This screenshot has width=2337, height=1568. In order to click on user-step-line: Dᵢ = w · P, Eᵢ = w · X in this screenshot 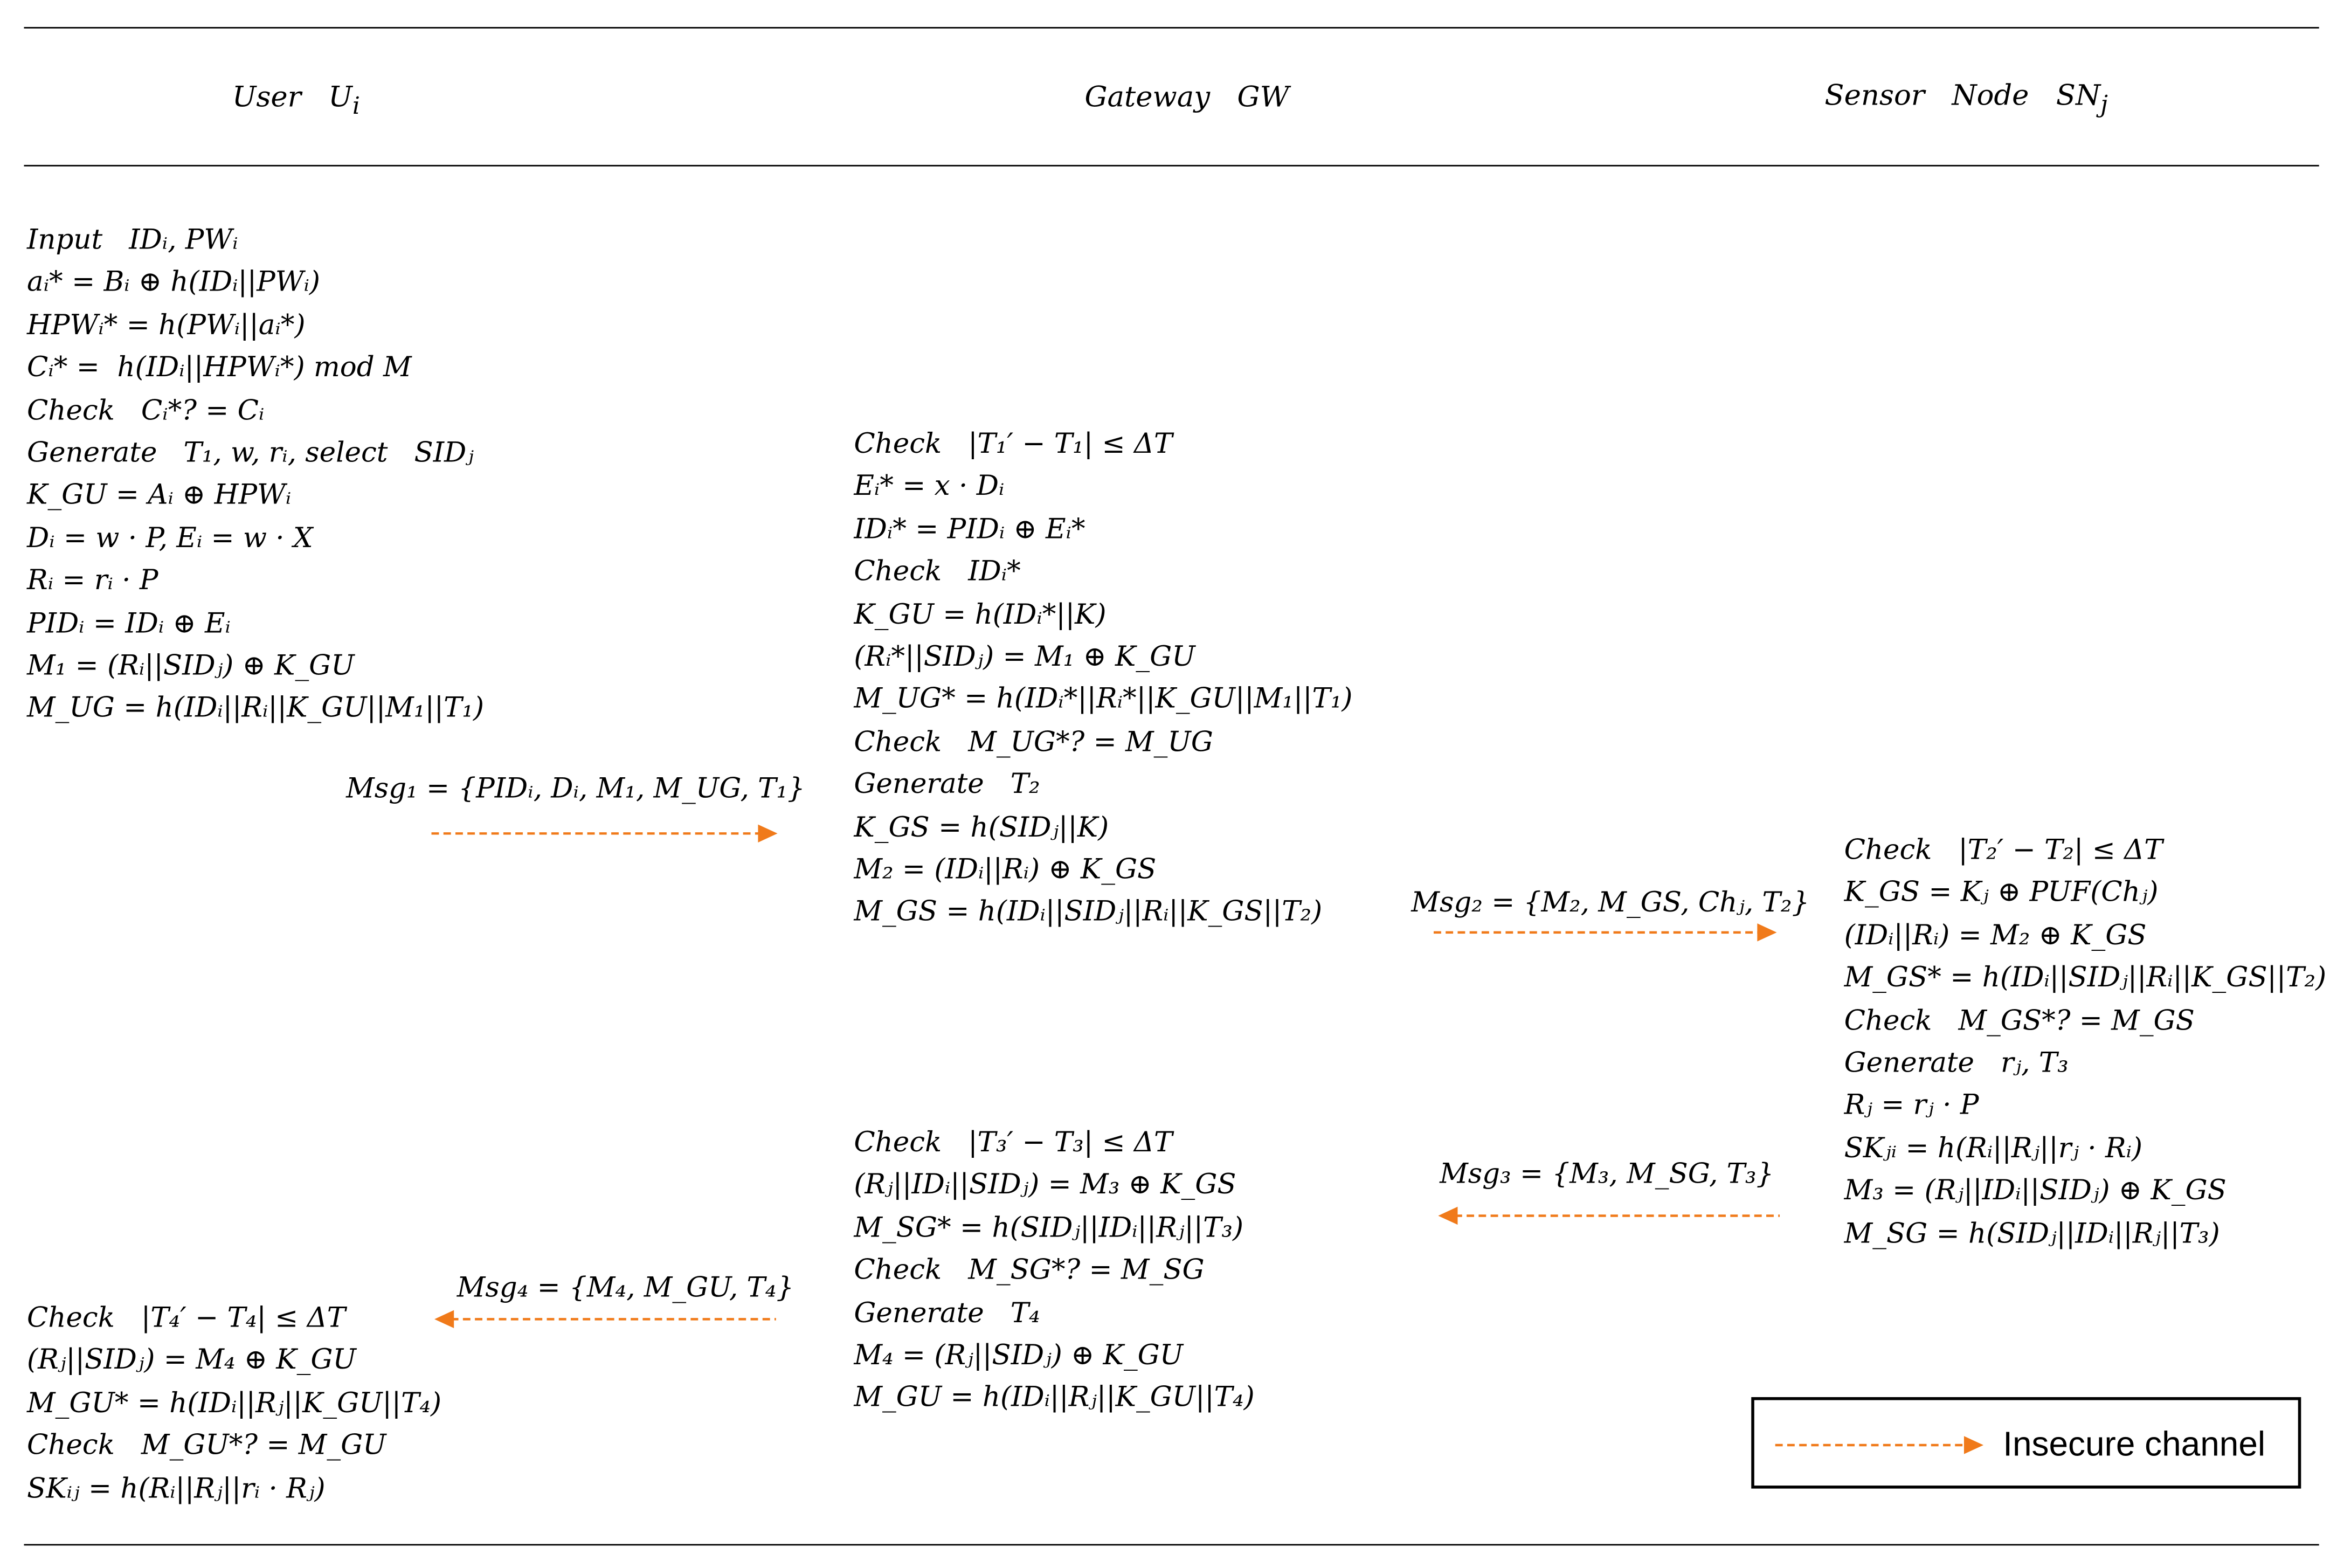, I will do `click(170, 538)`.